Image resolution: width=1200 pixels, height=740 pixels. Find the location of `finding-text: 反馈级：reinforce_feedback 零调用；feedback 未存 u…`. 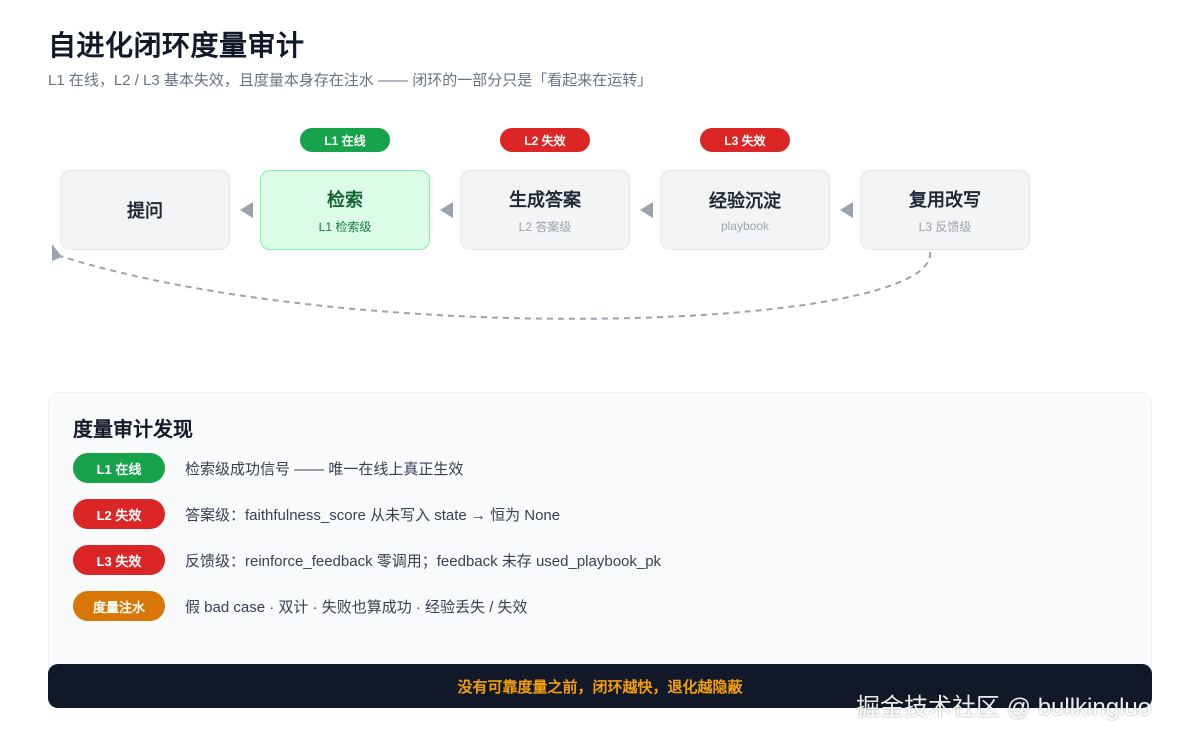

finding-text: 反馈级：reinforce_feedback 零调用；feedback 未存 u… is located at coordinates (423, 561).